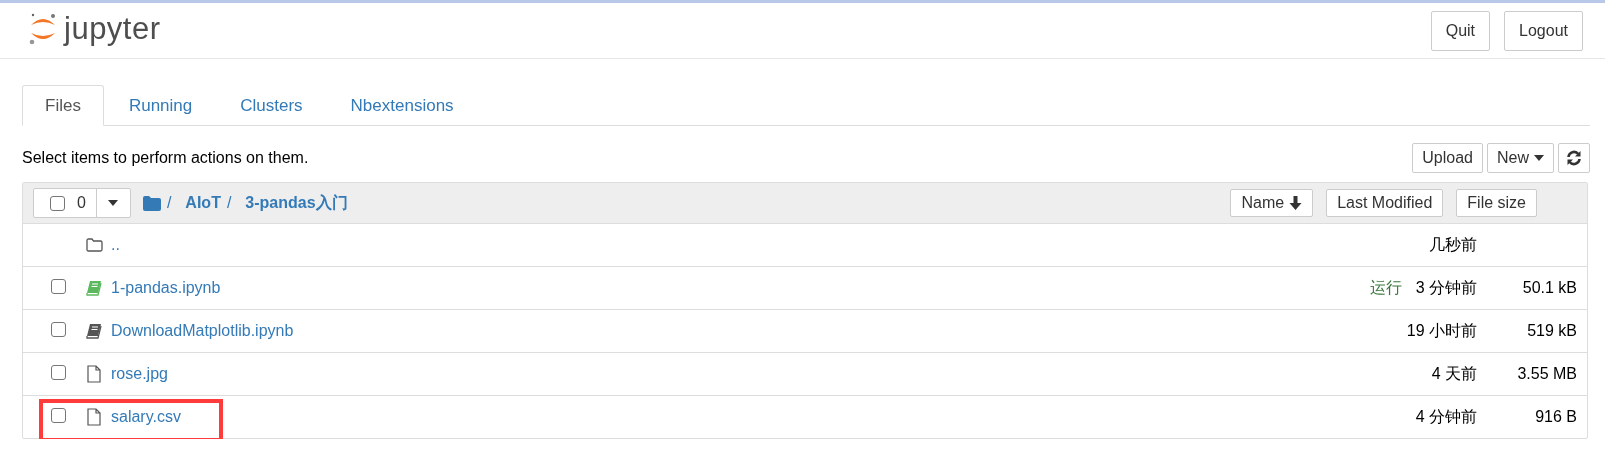  What do you see at coordinates (115, 245) in the screenshot?
I see `file-link: ..` at bounding box center [115, 245].